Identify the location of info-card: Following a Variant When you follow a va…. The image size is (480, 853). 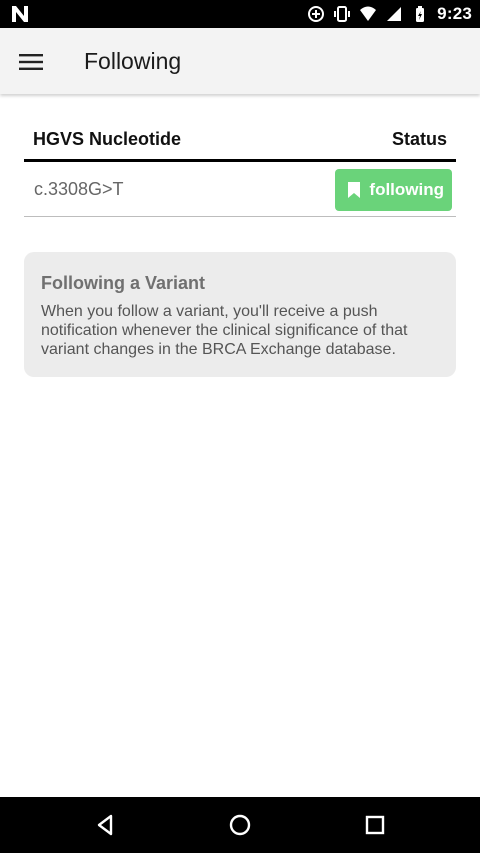
(240, 314).